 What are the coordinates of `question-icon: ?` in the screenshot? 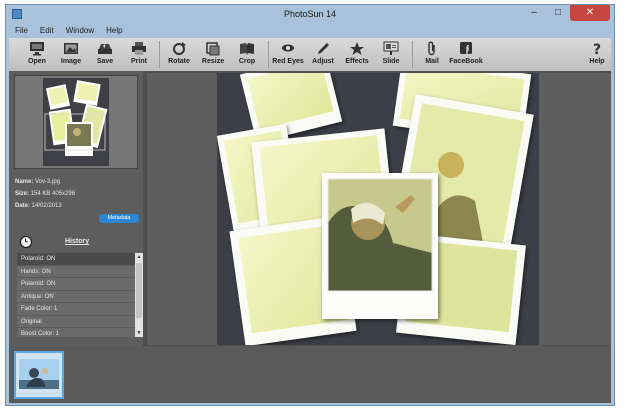 It's located at (597, 49).